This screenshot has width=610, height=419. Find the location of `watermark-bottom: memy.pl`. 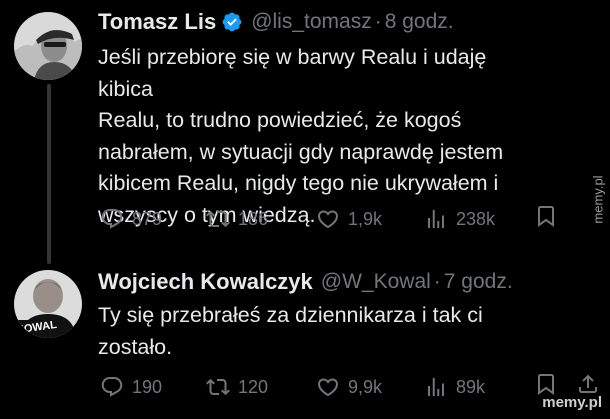

watermark-bottom: memy.pl is located at coordinates (572, 402).